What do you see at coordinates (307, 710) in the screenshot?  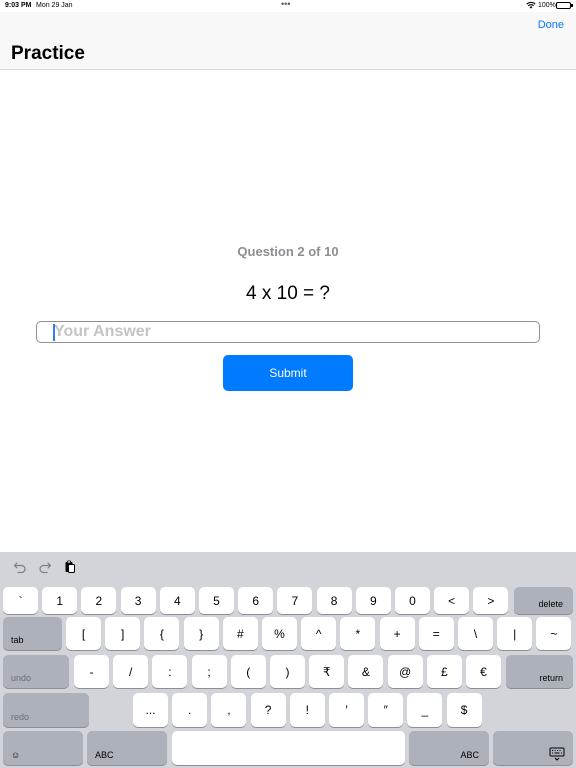 I see `key-5-row4: !` at bounding box center [307, 710].